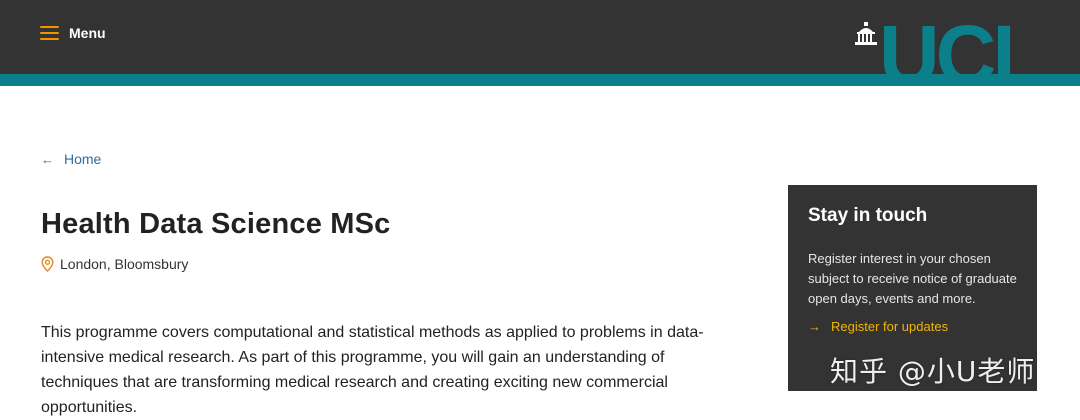 Image resolution: width=1080 pixels, height=420 pixels. I want to click on portico-building-icon, so click(866, 33).